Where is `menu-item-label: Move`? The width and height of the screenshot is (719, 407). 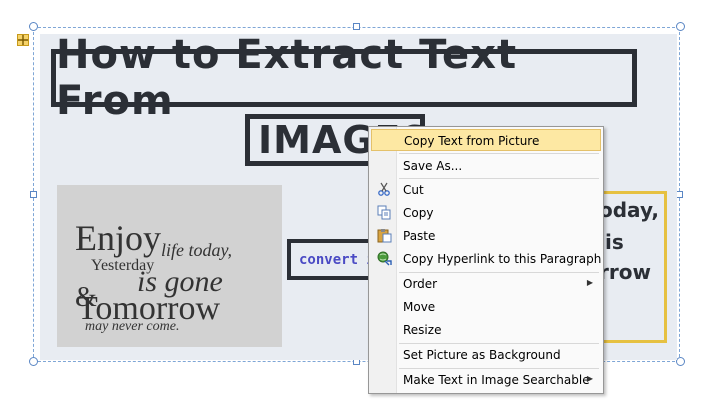
menu-item-label: Move is located at coordinates (419, 307).